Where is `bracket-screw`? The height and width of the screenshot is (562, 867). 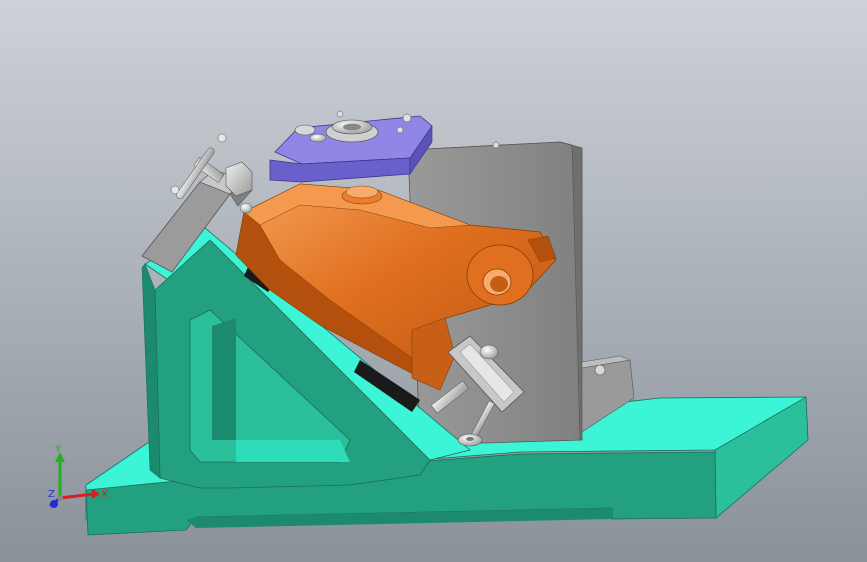 bracket-screw is located at coordinates (600, 370).